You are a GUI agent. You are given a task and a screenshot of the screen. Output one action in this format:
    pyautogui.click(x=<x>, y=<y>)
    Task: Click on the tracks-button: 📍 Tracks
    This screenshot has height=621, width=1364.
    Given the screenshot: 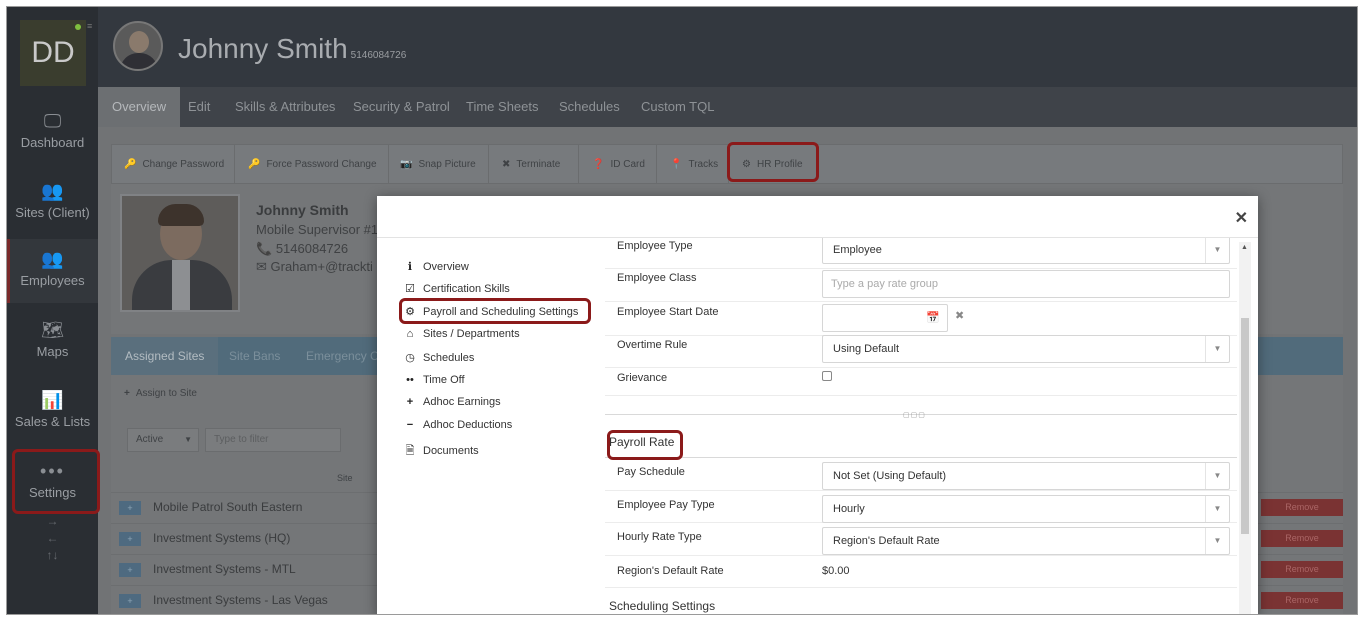 What is the action you would take?
    pyautogui.click(x=694, y=165)
    